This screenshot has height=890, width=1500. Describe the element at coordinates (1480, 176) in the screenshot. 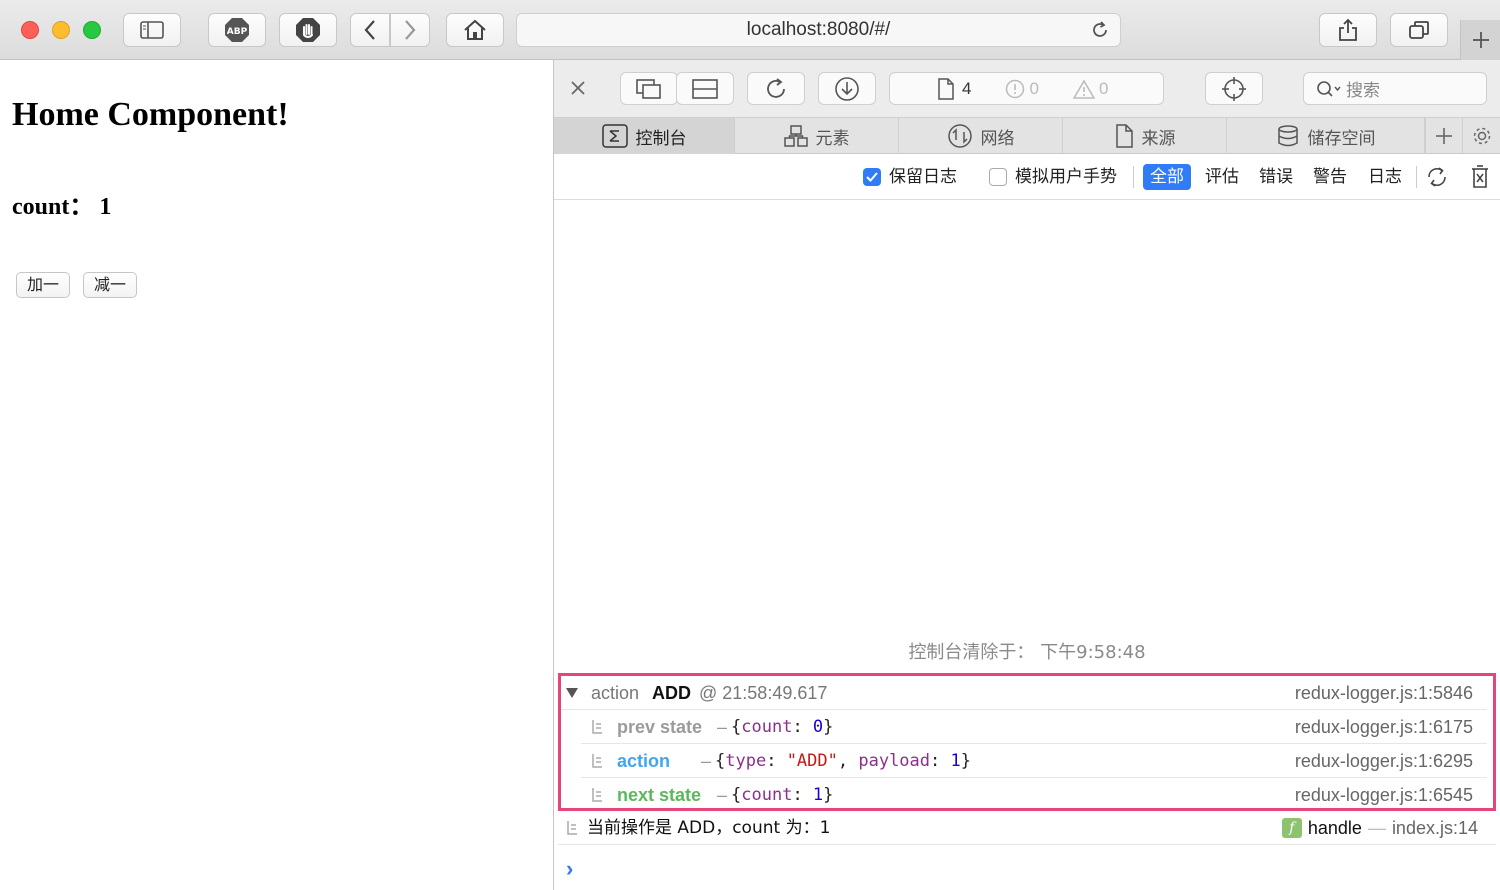

I see `trash-icon` at that location.